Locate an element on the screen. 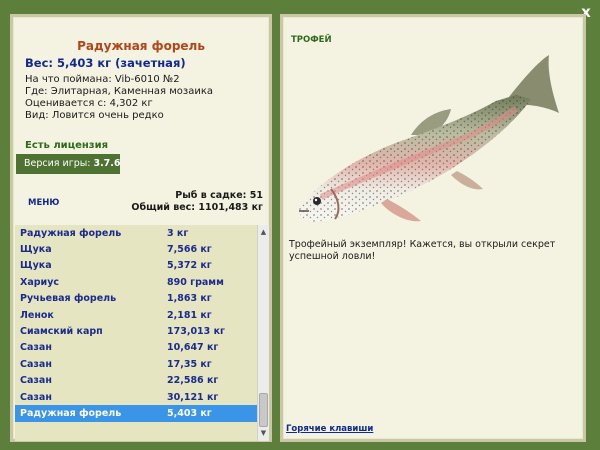  total-weight: Общий вес: 1101,483 кг is located at coordinates (197, 207).